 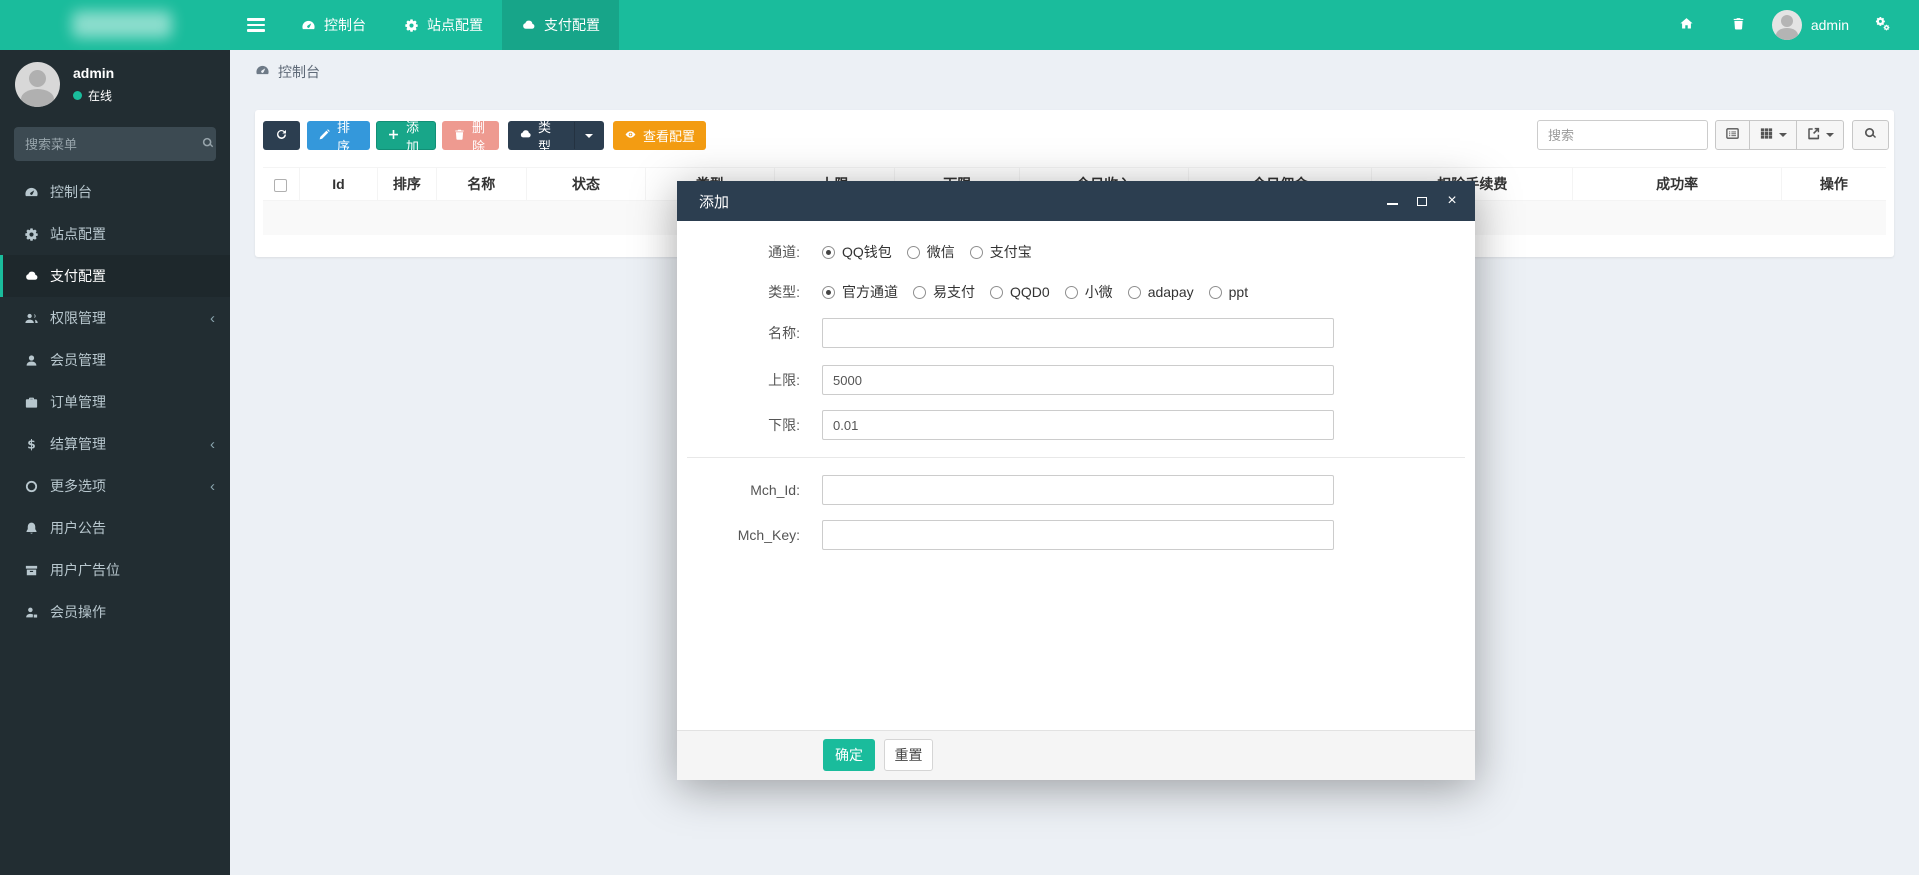 I want to click on export-button, so click(x=1820, y=135).